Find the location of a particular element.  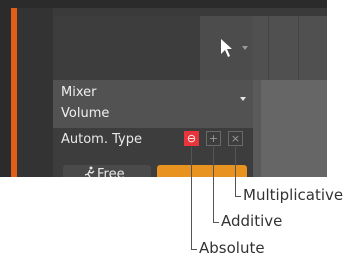

orange-mode-button is located at coordinates (202, 171).